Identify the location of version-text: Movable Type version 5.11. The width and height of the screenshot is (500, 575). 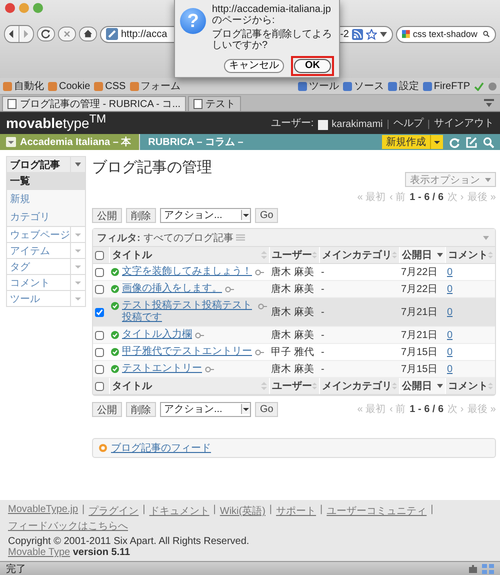
(70, 552).